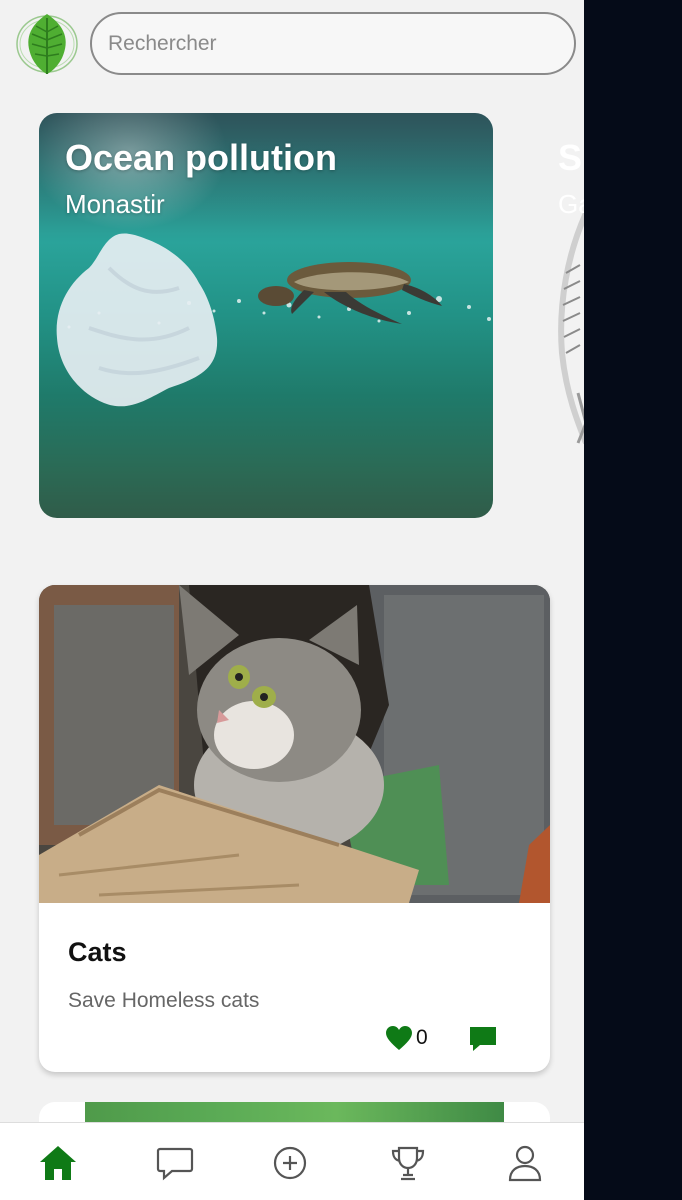 The width and height of the screenshot is (682, 1200). Describe the element at coordinates (47, 44) in the screenshot. I see `app-logo` at that location.